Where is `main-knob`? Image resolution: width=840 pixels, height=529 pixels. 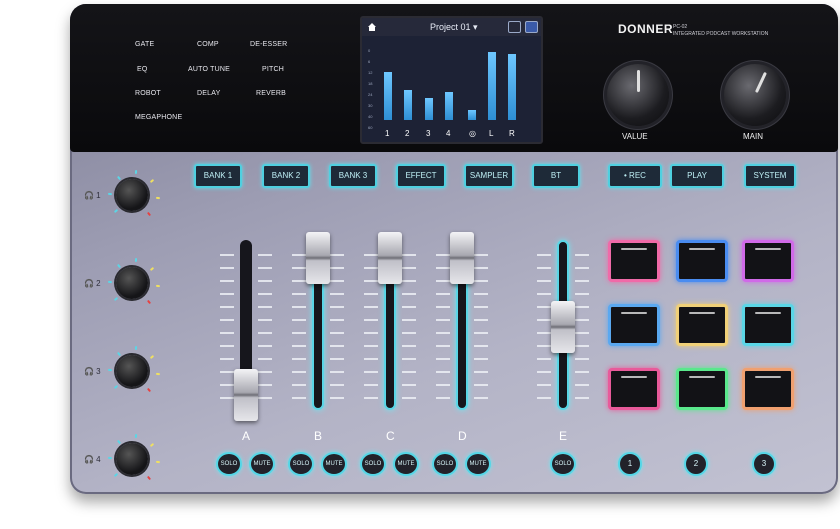 main-knob is located at coordinates (755, 95).